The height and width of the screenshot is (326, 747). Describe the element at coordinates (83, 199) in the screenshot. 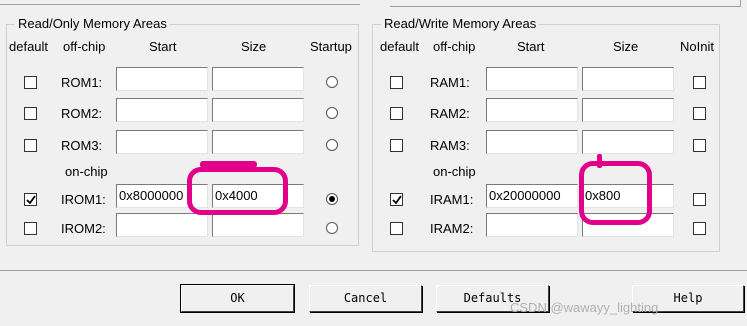

I see `memory-area-label: IROM1:` at that location.